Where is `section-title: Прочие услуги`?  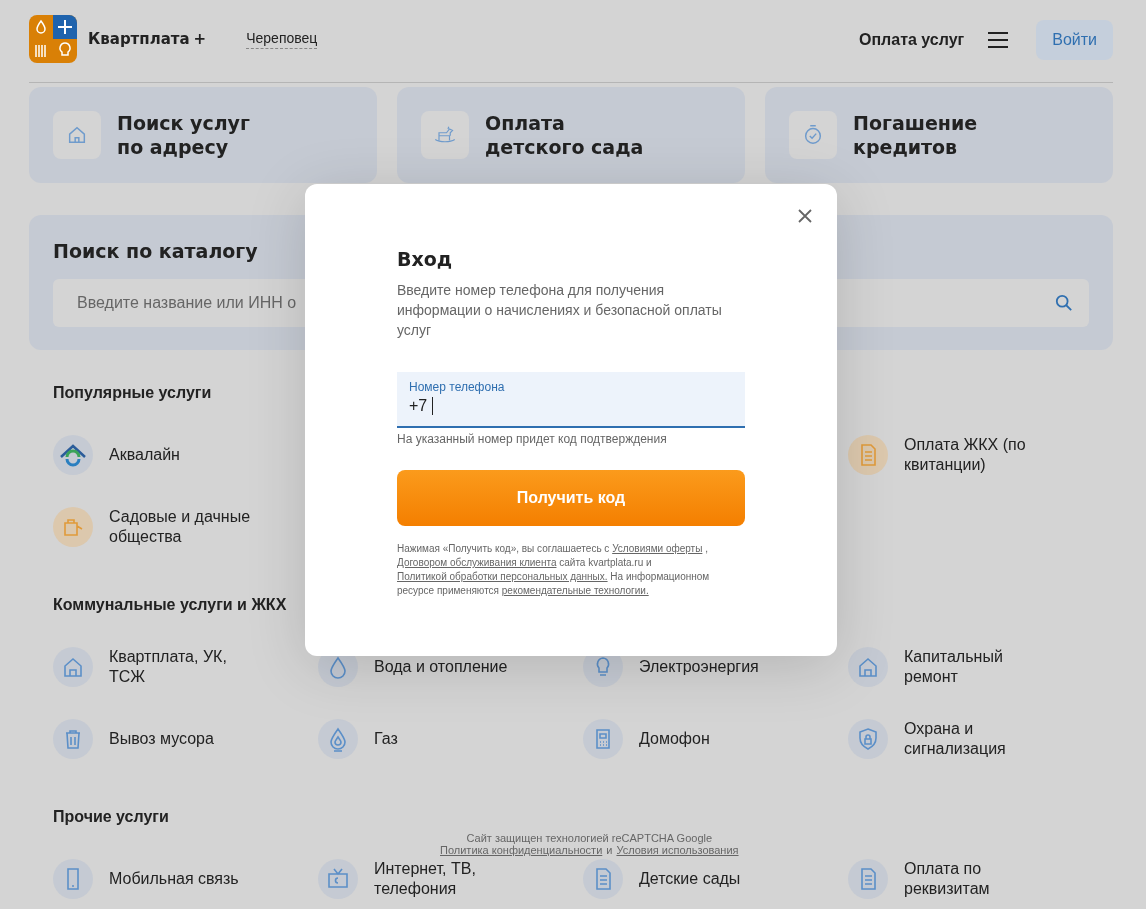
section-title: Прочие услуги is located at coordinates (111, 817).